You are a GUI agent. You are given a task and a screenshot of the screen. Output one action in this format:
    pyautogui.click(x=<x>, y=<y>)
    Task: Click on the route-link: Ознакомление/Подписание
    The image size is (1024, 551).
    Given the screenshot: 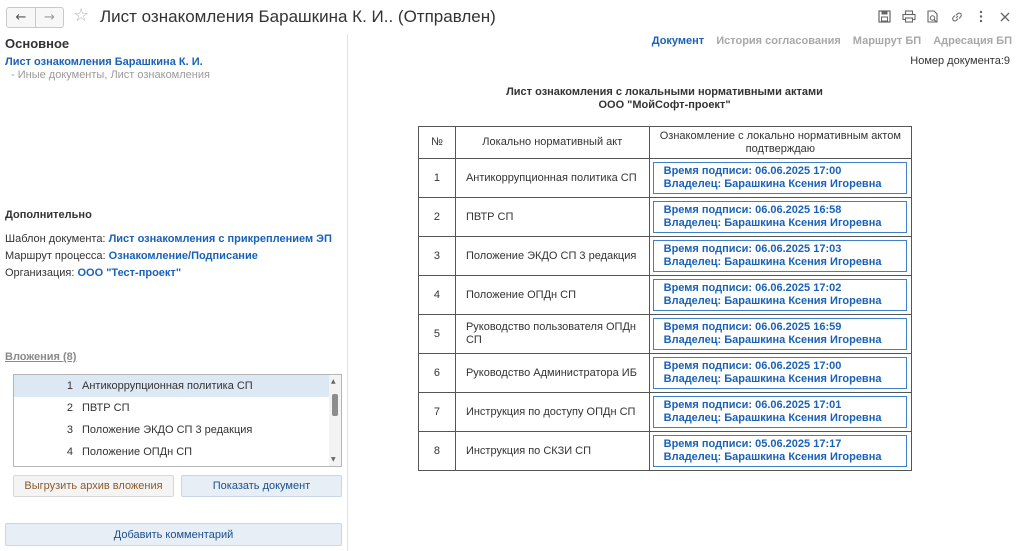 What is the action you would take?
    pyautogui.click(x=183, y=256)
    